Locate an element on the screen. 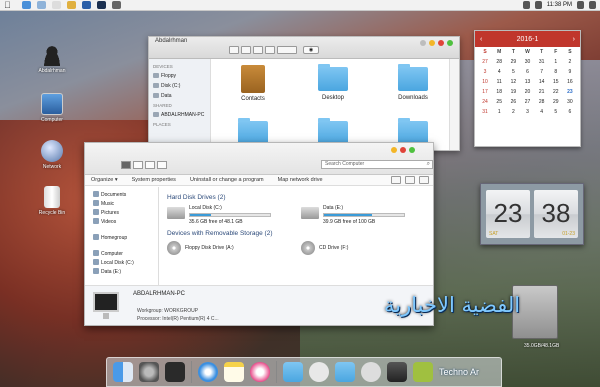 This screenshot has width=600, height=387. cover-view-button is located at coordinates (270, 50).